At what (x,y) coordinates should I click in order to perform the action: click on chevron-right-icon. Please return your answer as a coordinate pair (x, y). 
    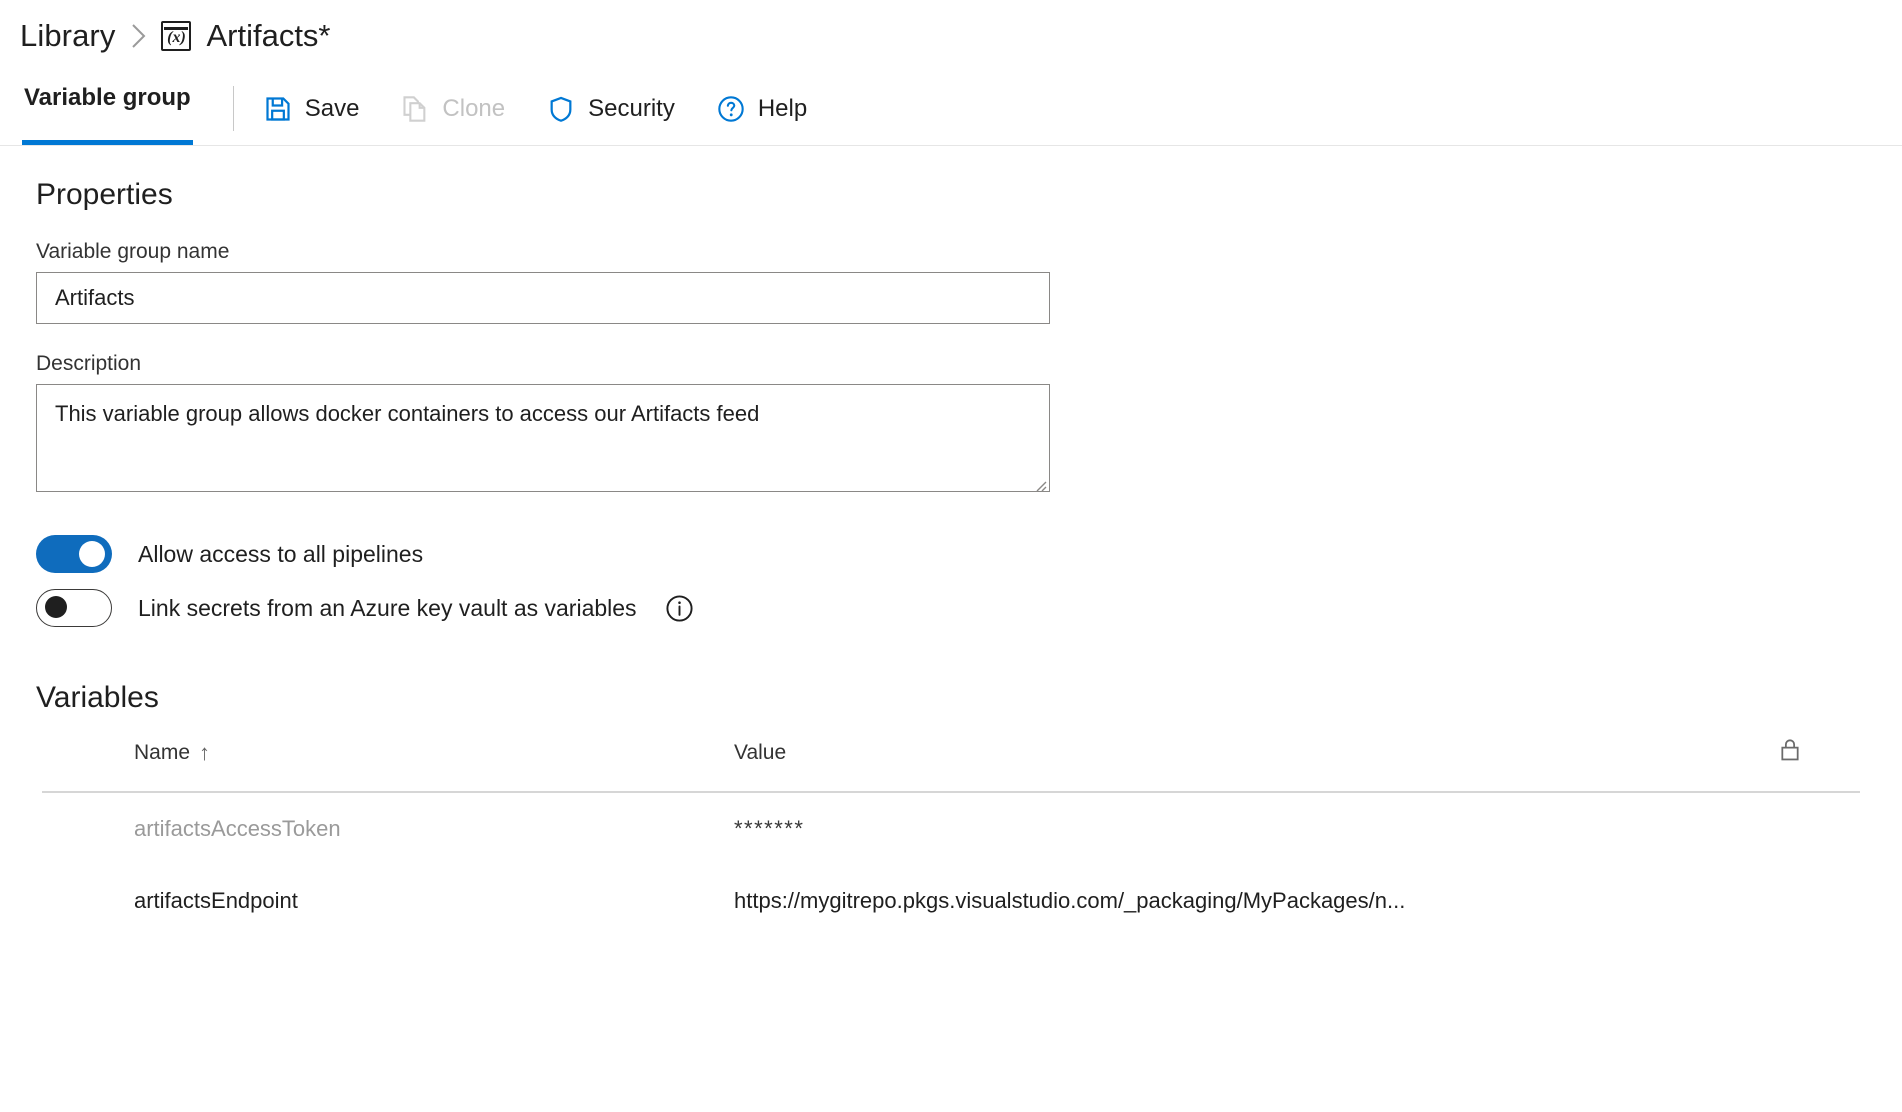
    Looking at the image, I should click on (139, 36).